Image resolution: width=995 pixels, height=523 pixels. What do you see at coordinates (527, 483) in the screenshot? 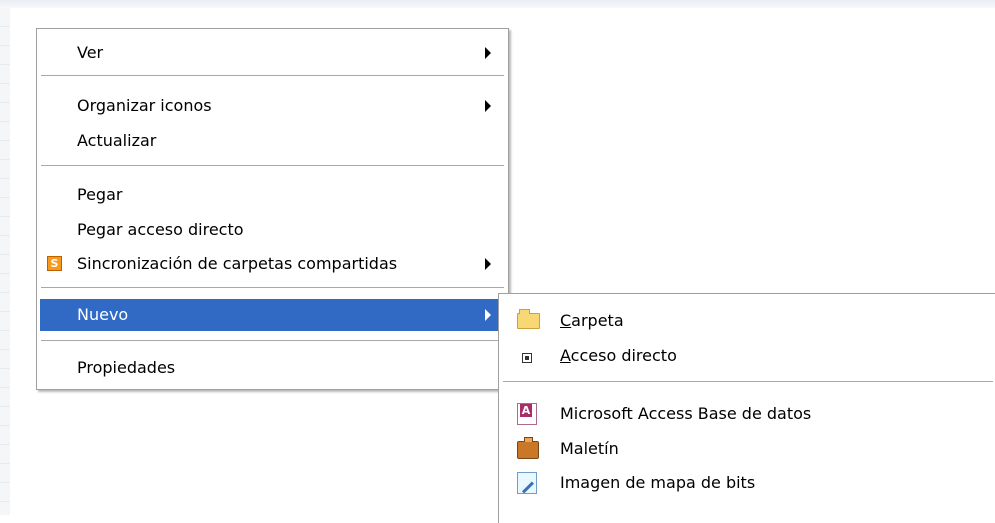
I see `bitmap-image-icon` at bounding box center [527, 483].